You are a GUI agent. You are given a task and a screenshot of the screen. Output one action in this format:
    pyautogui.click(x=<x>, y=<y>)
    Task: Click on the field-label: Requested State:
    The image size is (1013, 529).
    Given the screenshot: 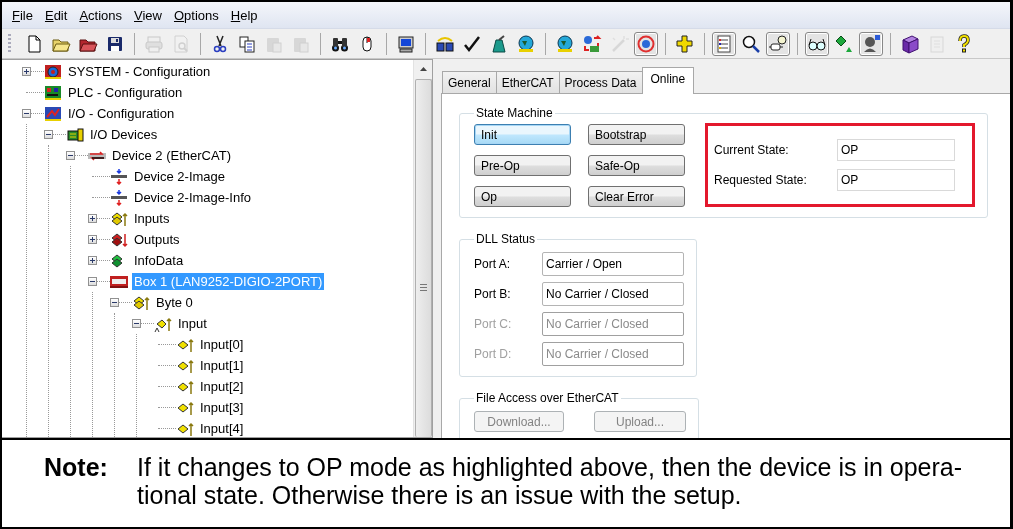 What is the action you would take?
    pyautogui.click(x=760, y=180)
    